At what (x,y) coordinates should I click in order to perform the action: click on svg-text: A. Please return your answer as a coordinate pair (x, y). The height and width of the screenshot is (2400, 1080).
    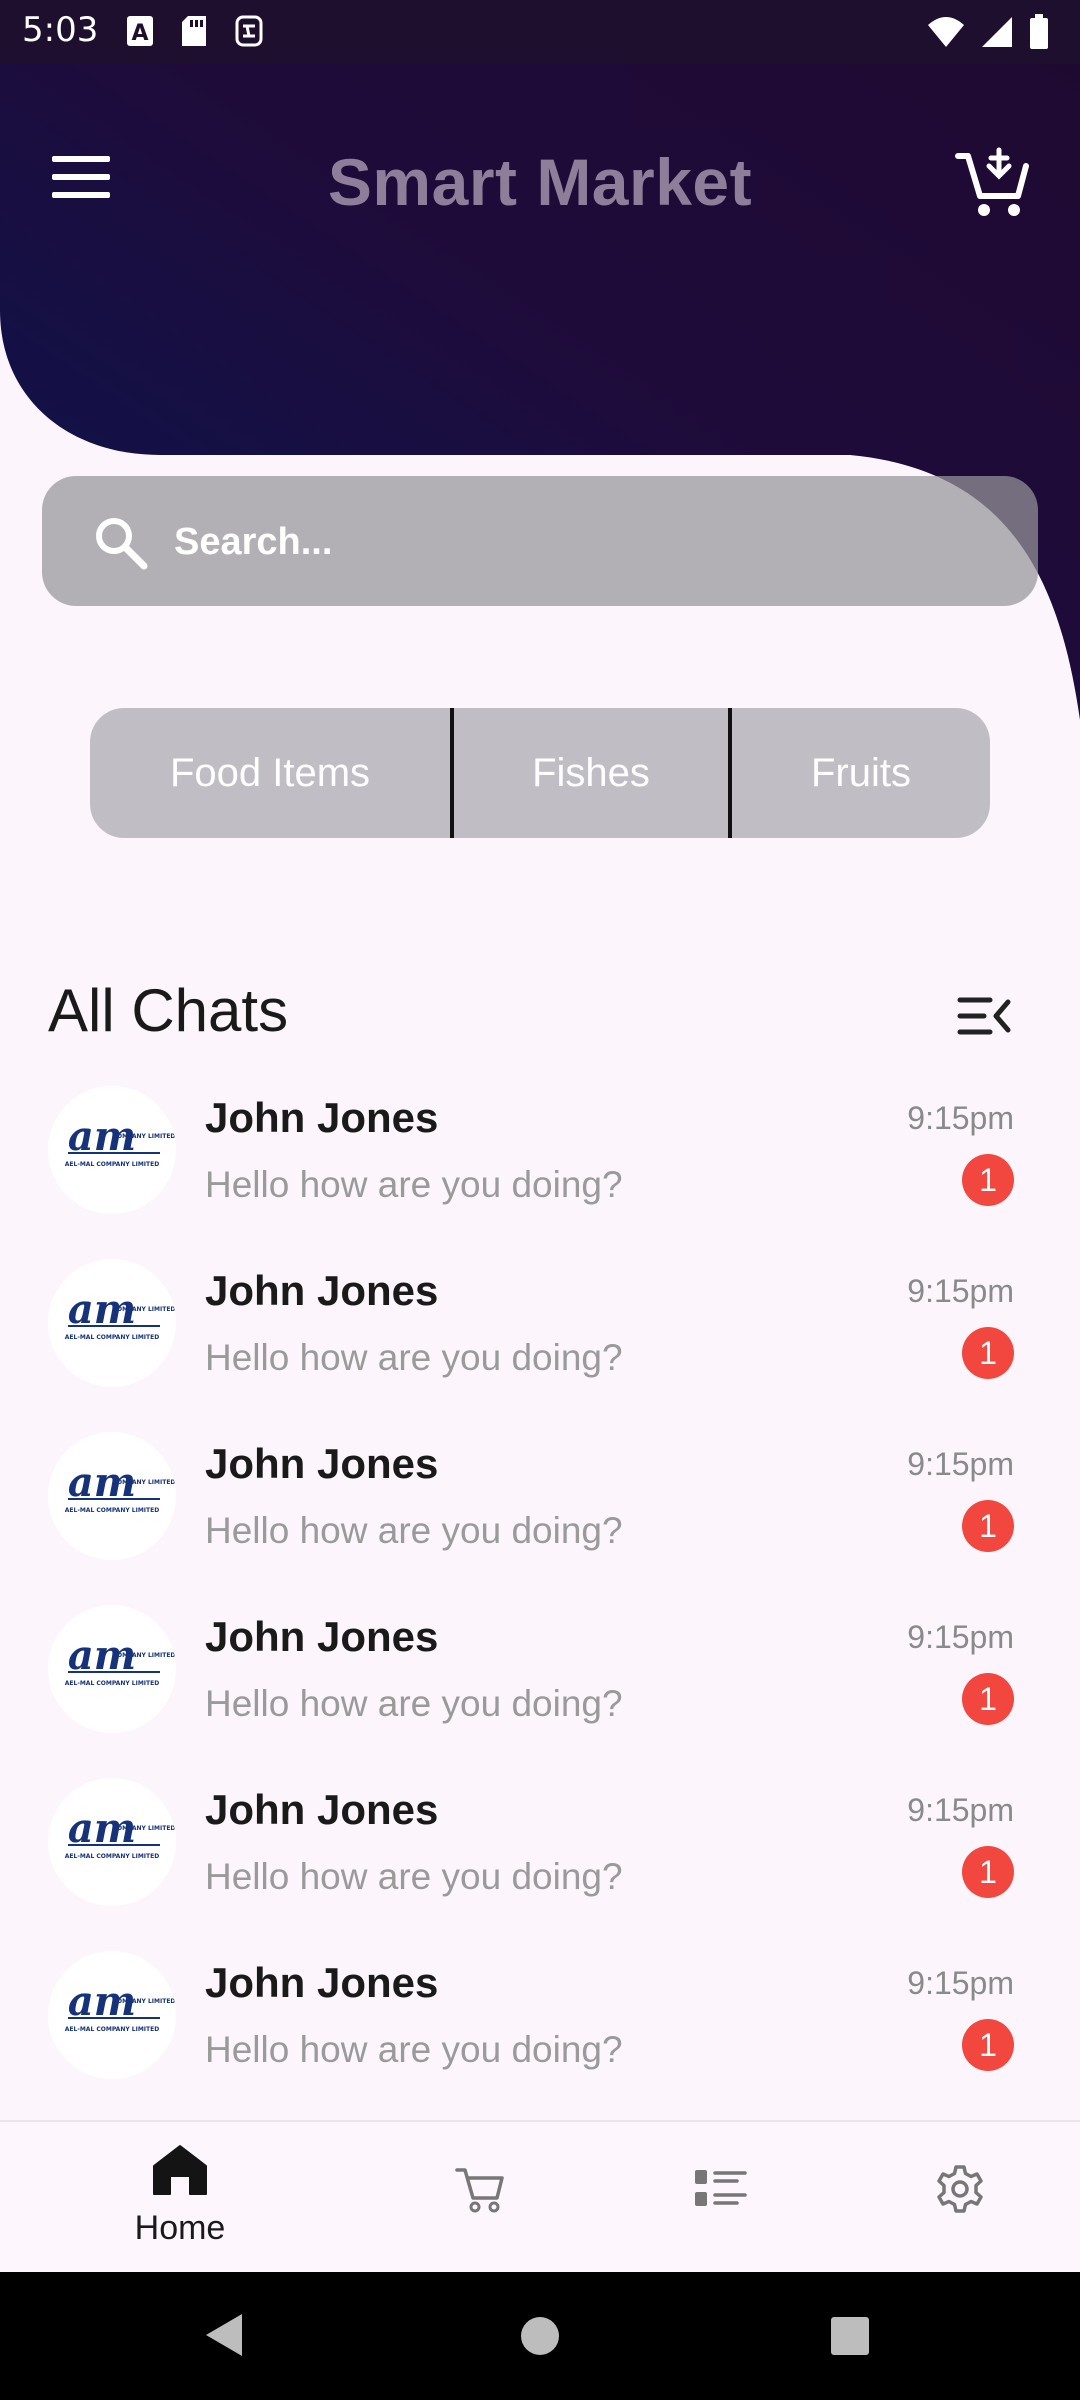
    Looking at the image, I should click on (139, 33).